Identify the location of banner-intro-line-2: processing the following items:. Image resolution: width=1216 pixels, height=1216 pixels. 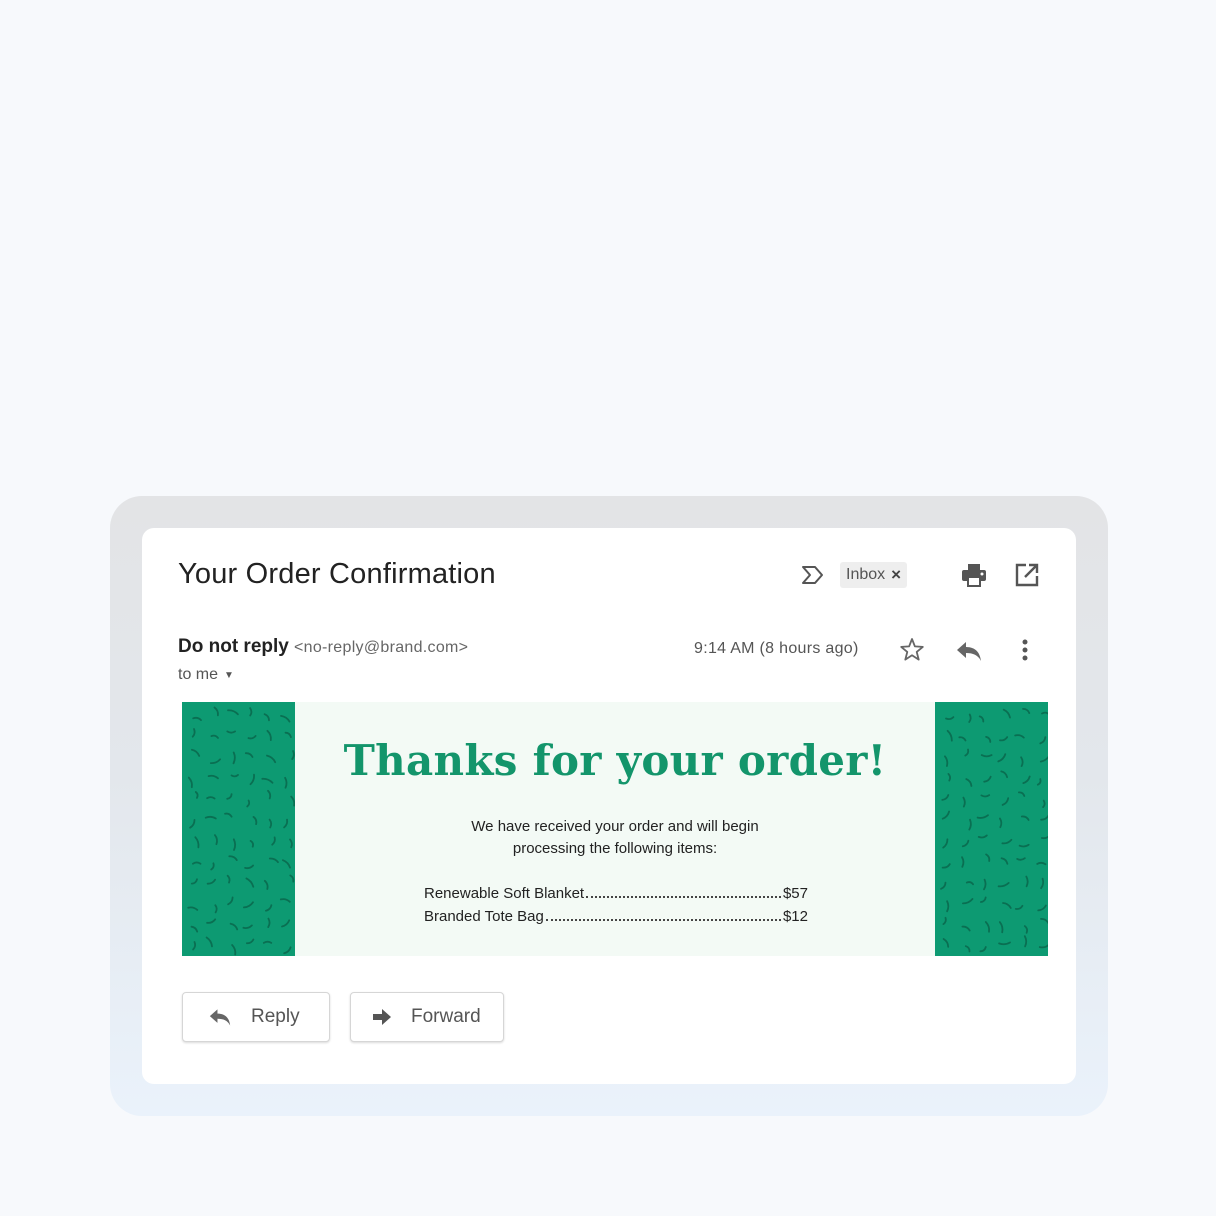
(615, 848).